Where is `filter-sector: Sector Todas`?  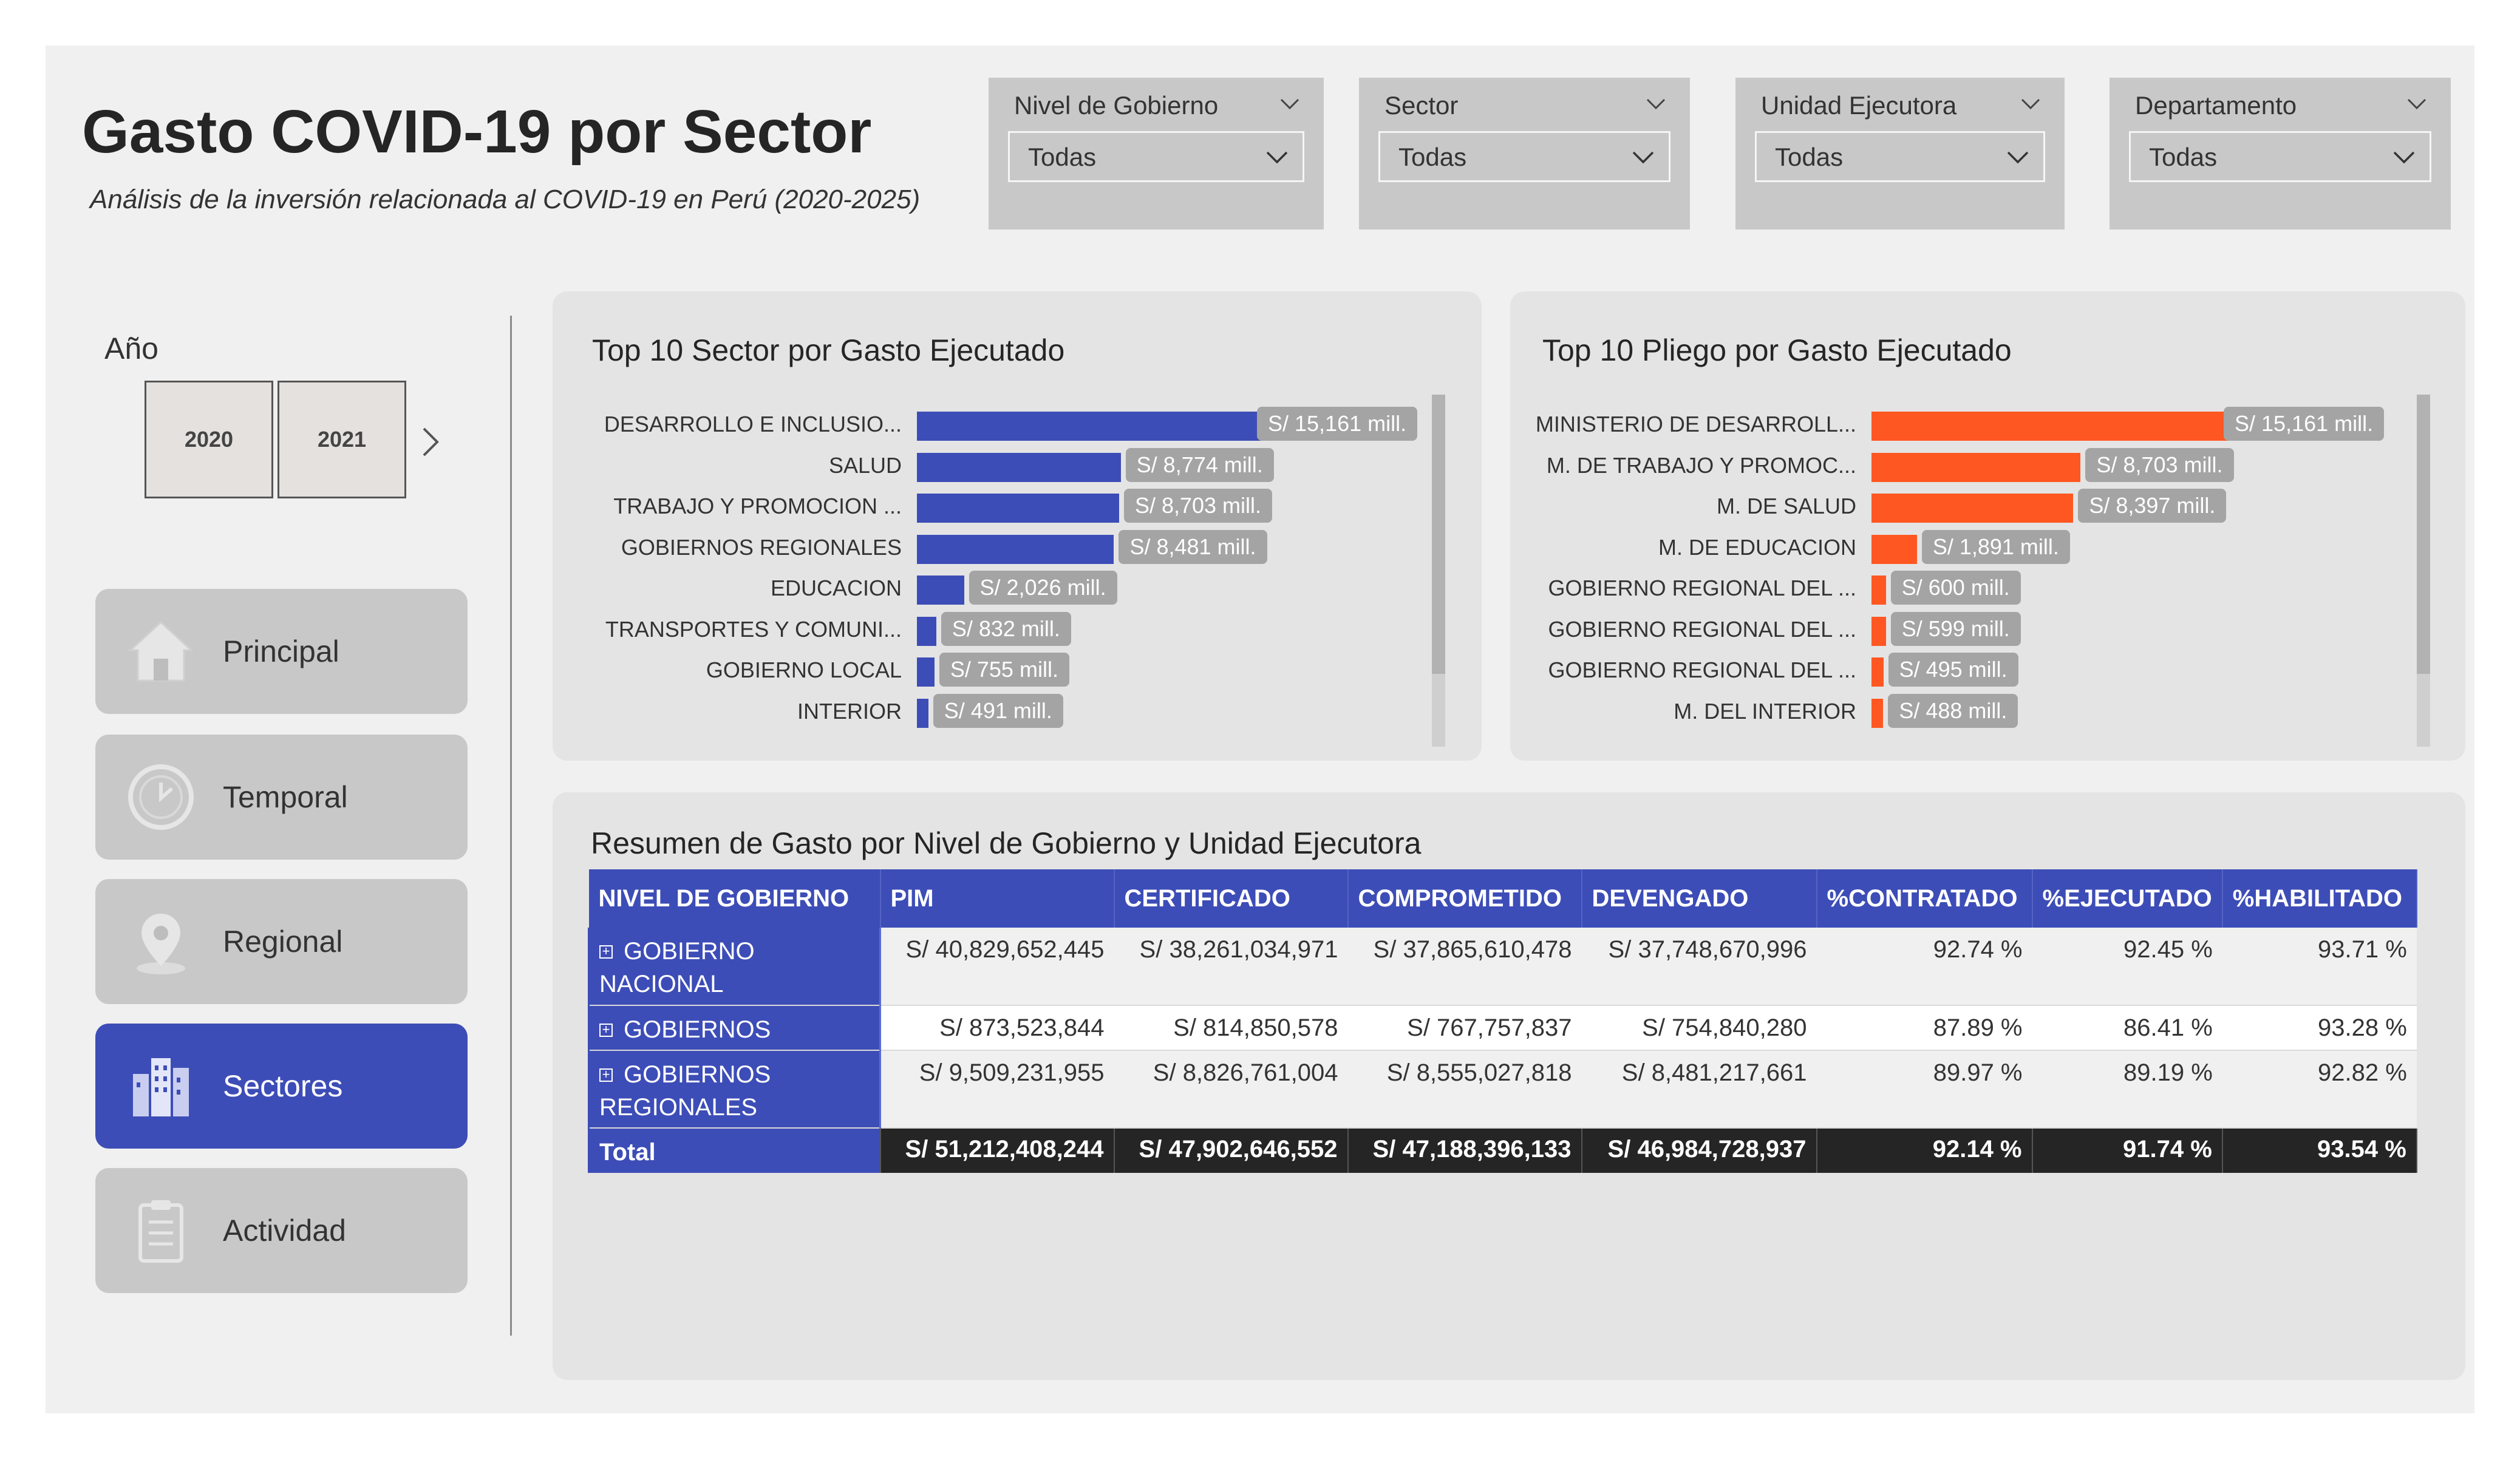 filter-sector: Sector Todas is located at coordinates (1524, 153).